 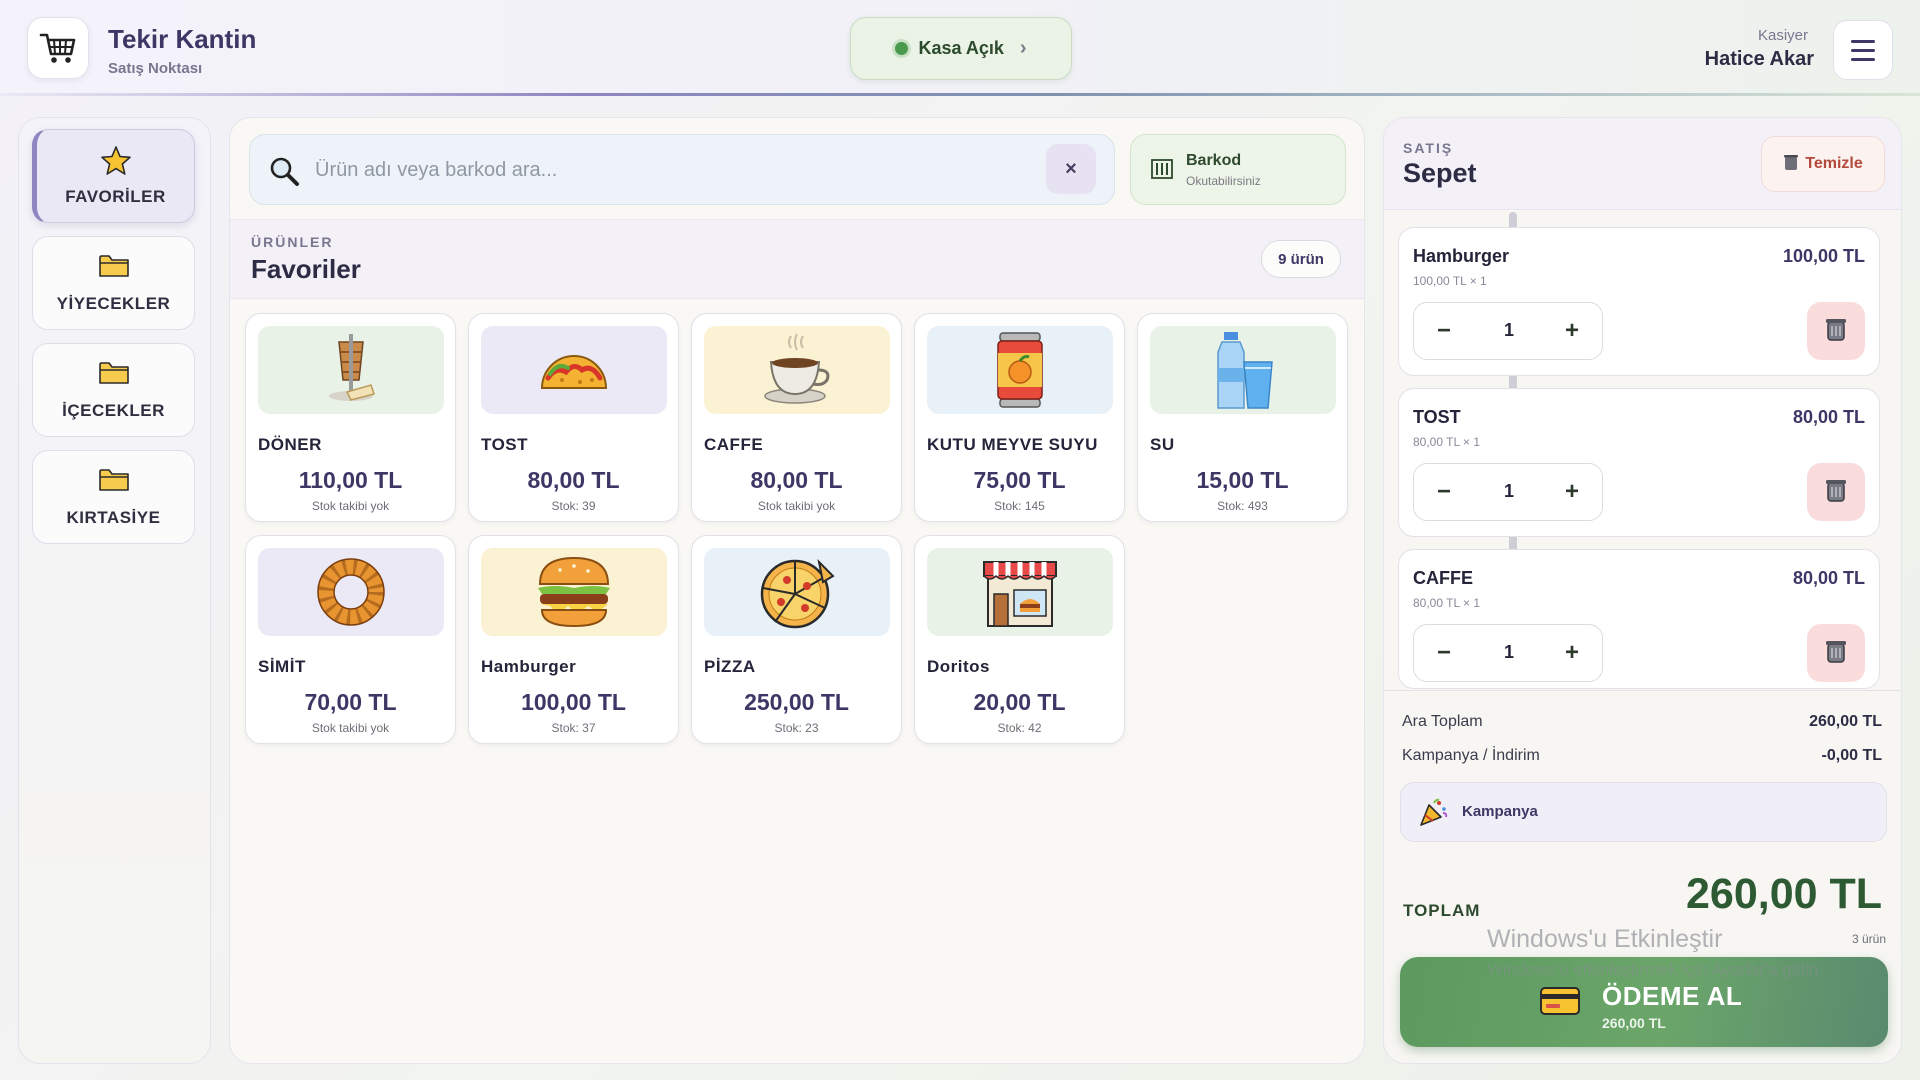 What do you see at coordinates (505, 444) in the screenshot?
I see `product-name: TOST` at bounding box center [505, 444].